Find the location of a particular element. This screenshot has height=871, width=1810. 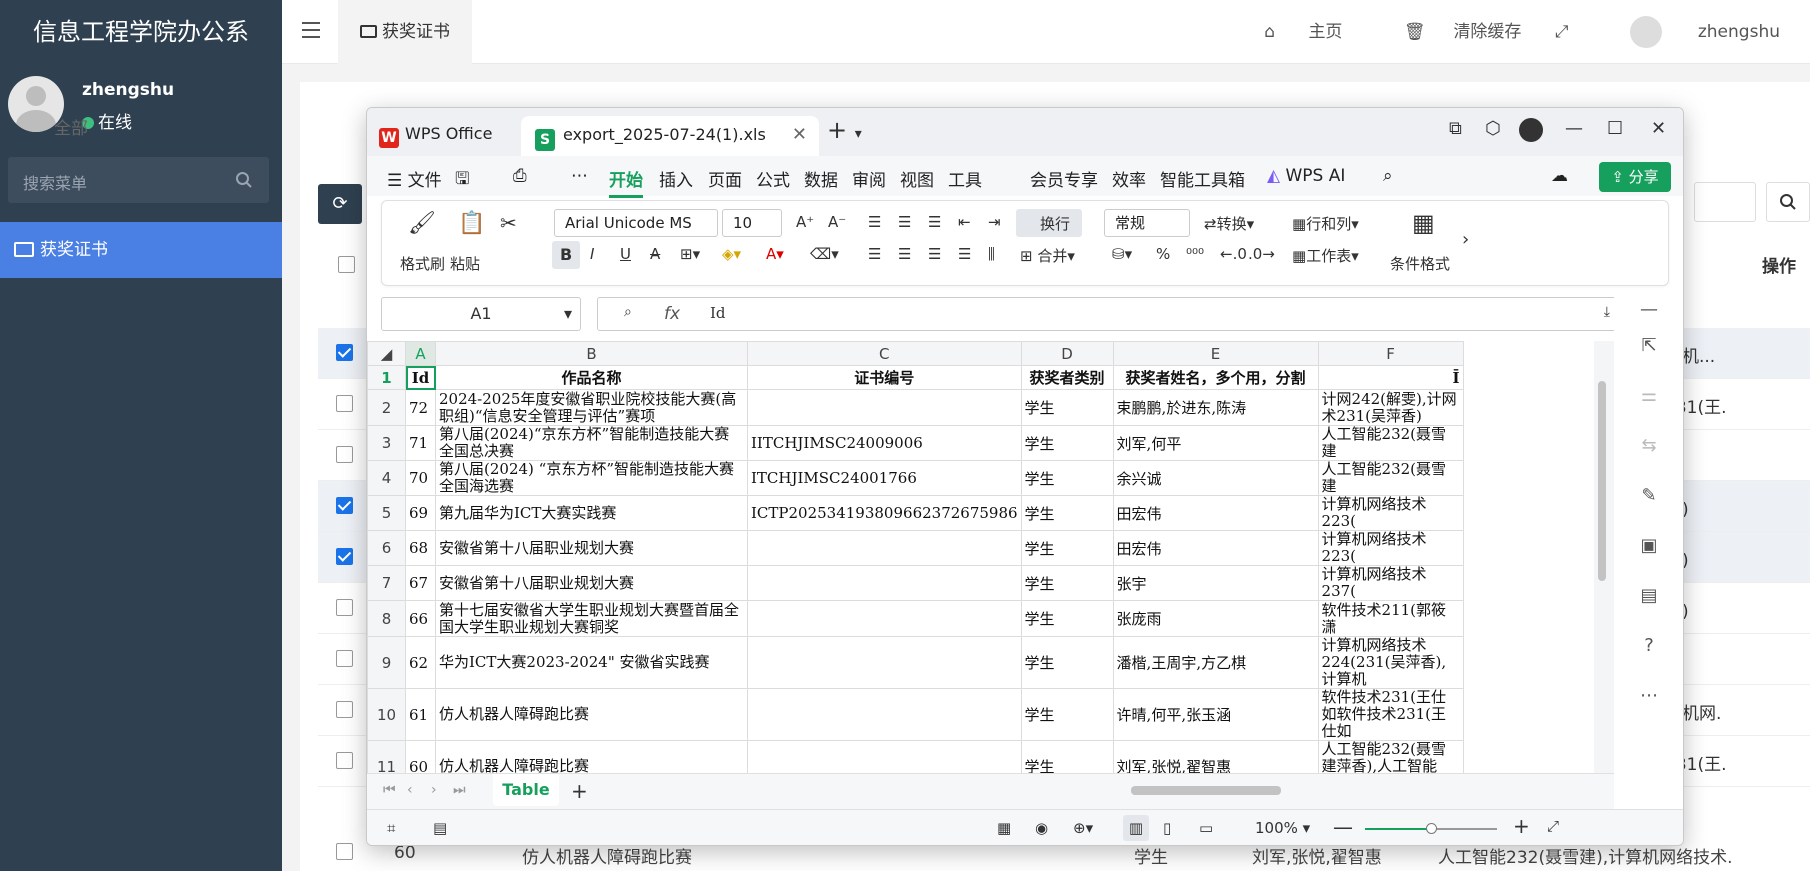

cell-id: 69 is located at coordinates (420, 513).